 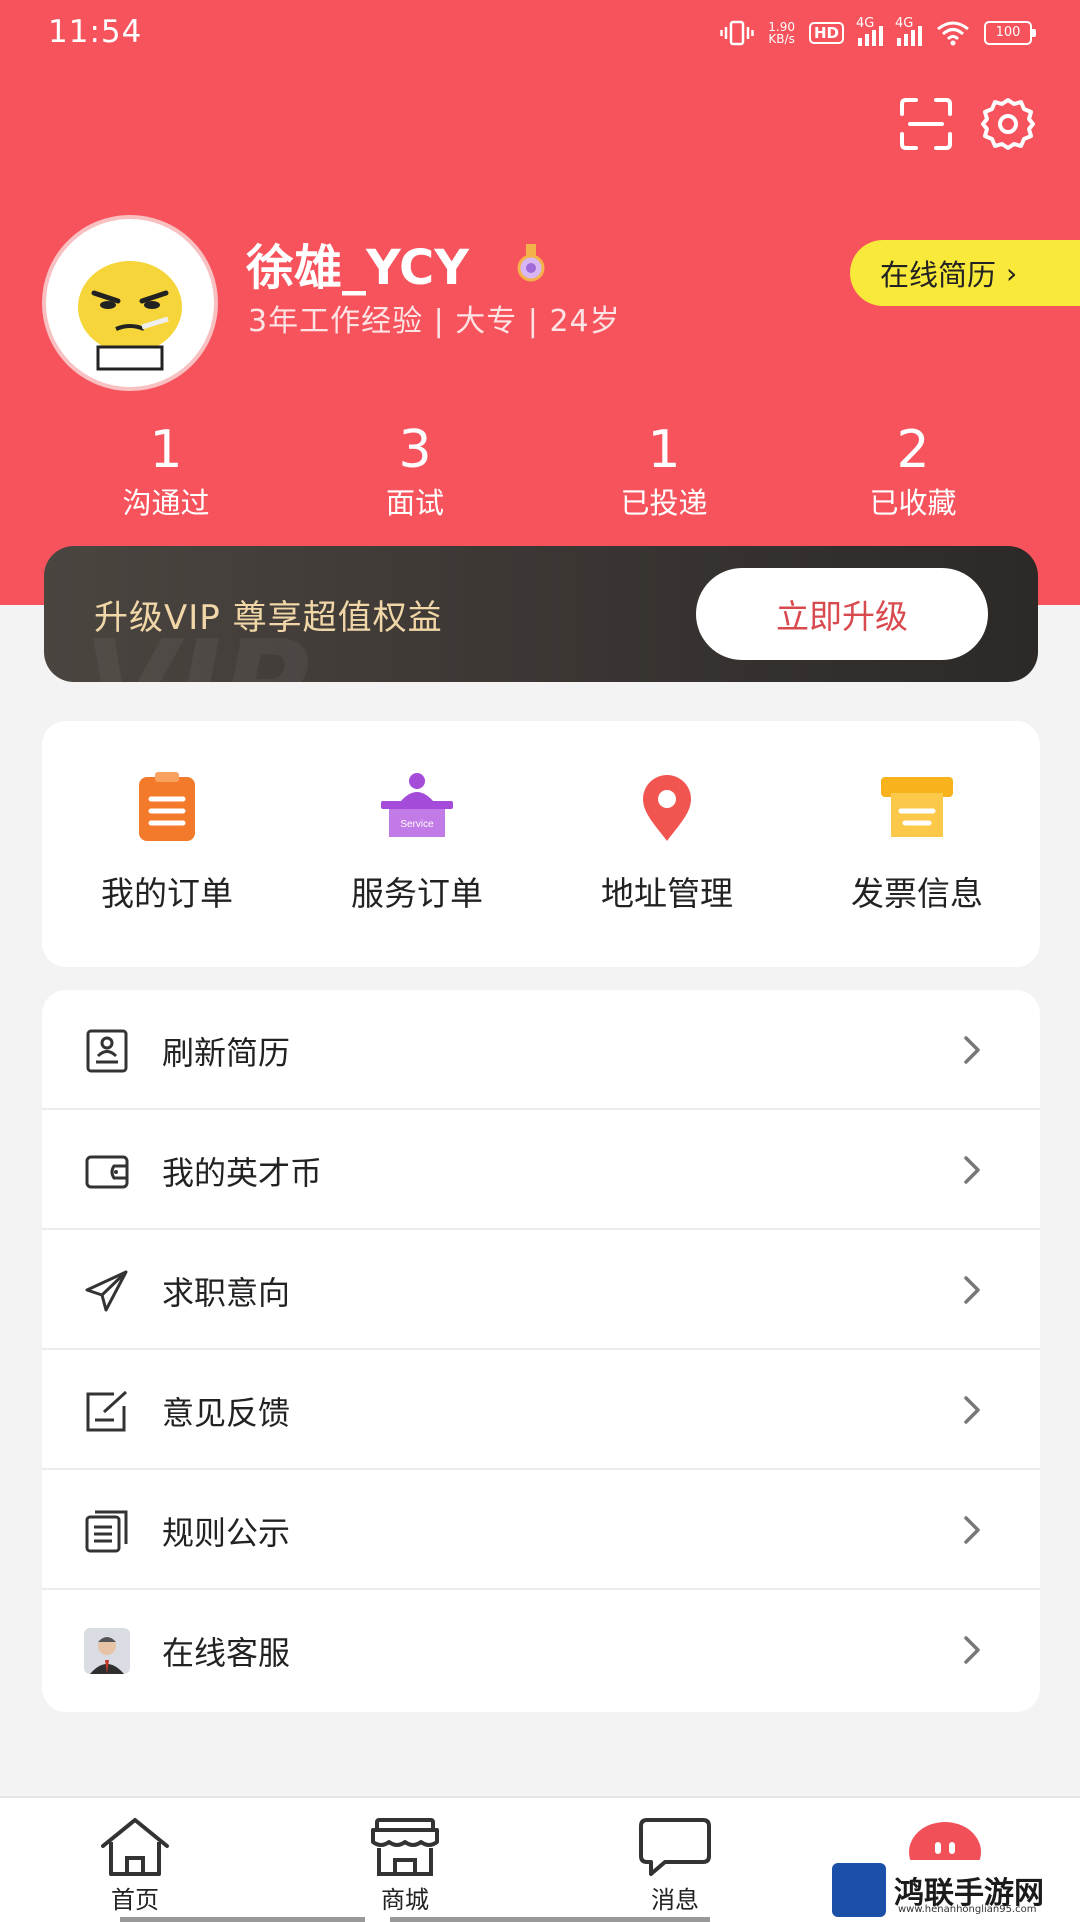 I want to click on menu-label: 我的英才币, so click(x=242, y=1173).